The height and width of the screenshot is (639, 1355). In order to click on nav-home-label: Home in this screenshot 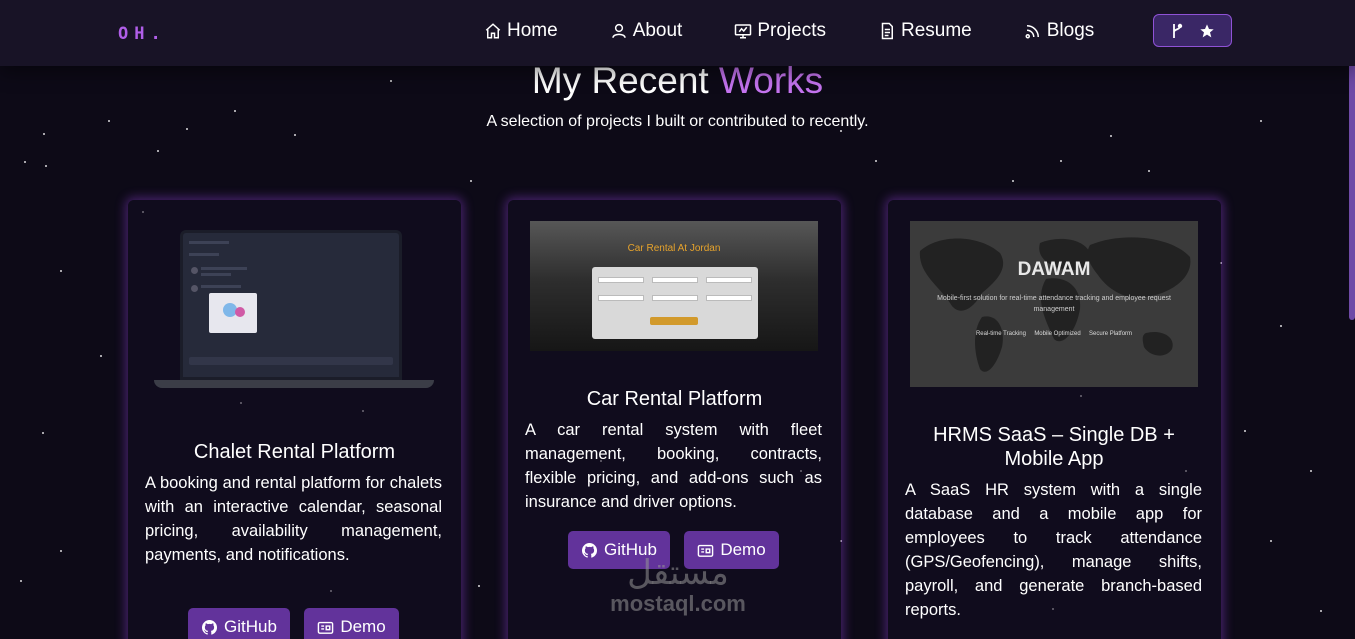, I will do `click(532, 30)`.